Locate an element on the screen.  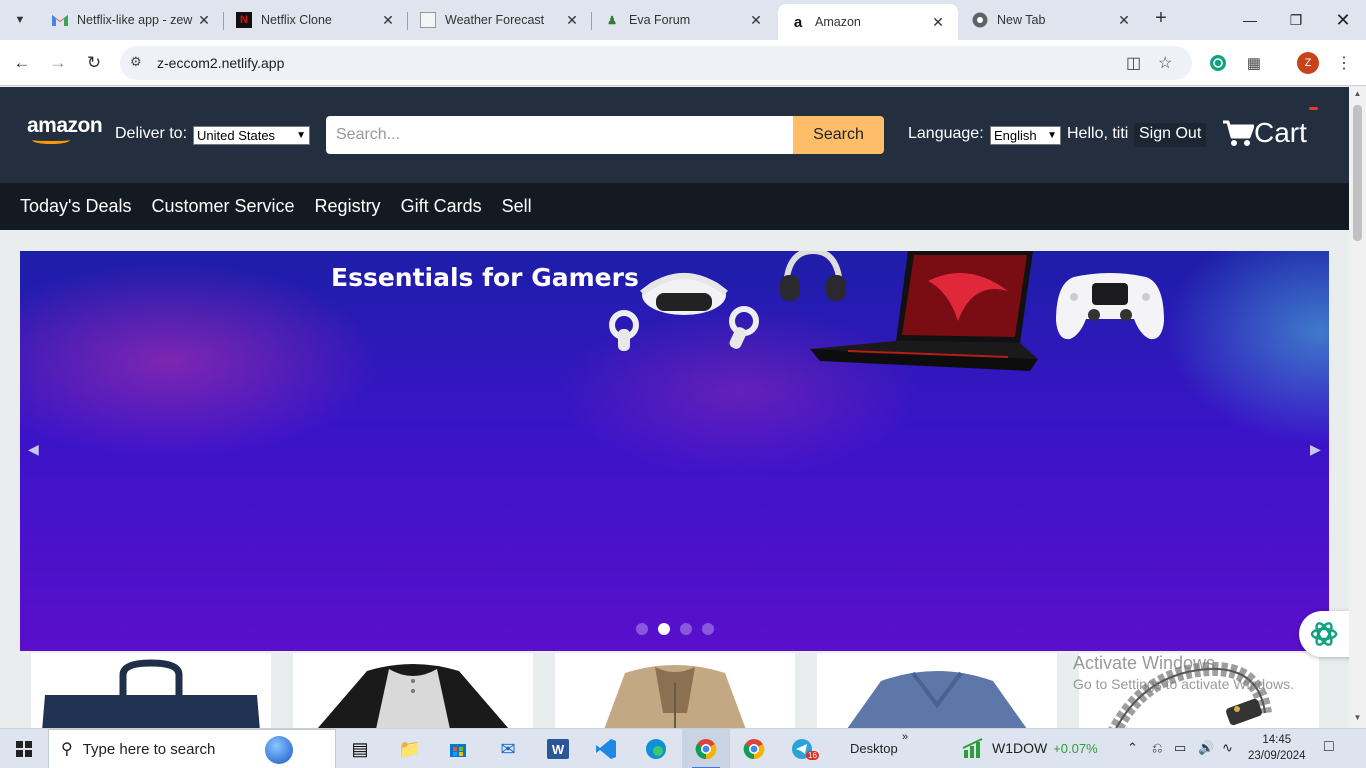
profile-avatar: Z is located at coordinates (1308, 63).